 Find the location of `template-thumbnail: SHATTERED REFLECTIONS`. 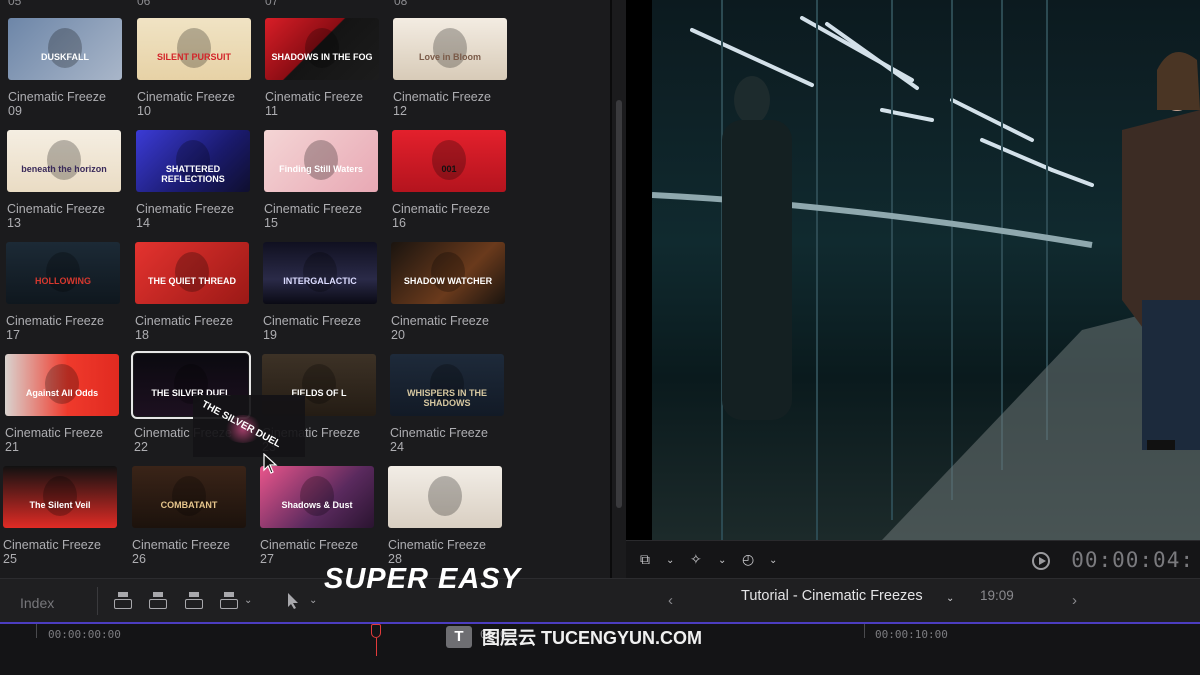

template-thumbnail: SHATTERED REFLECTIONS is located at coordinates (193, 161).